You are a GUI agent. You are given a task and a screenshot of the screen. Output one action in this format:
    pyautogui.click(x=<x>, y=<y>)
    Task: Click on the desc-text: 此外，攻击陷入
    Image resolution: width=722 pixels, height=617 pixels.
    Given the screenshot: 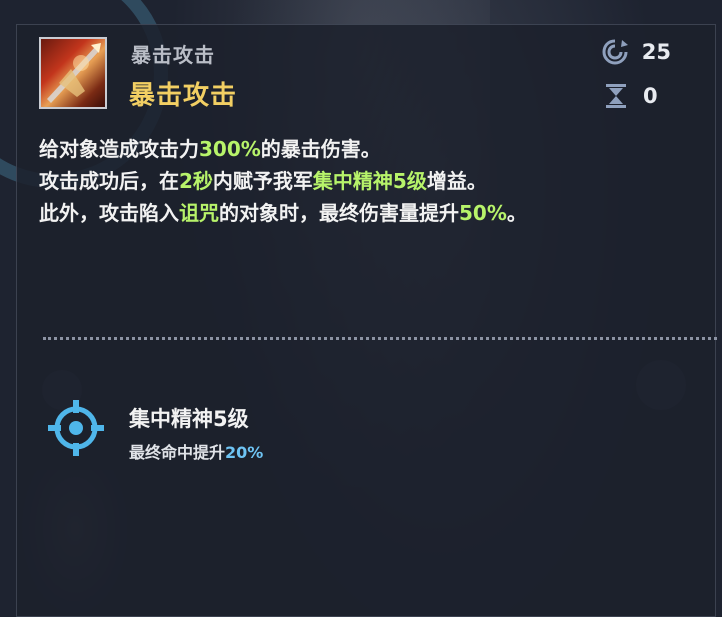 What is the action you would take?
    pyautogui.click(x=109, y=213)
    